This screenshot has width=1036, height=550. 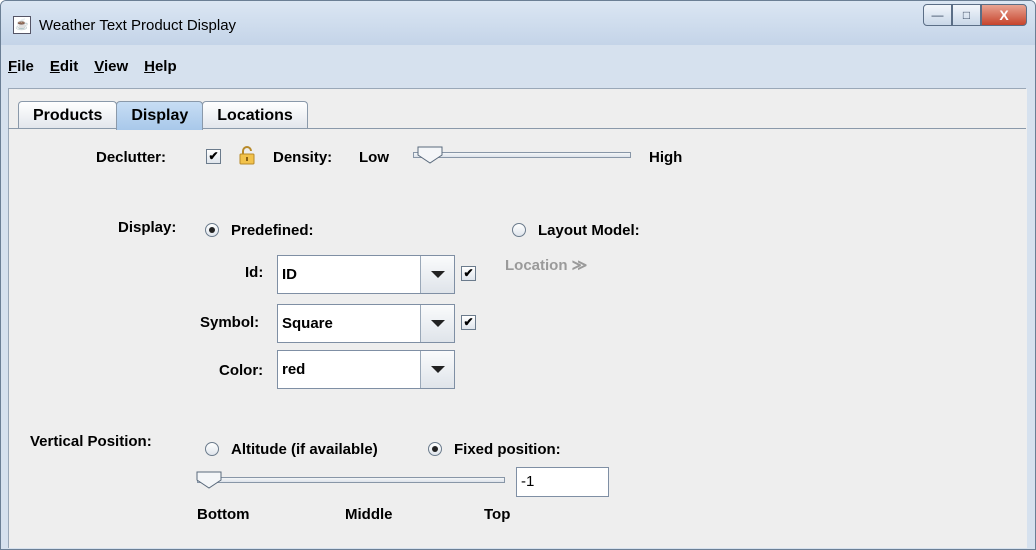 I want to click on menu-view-mnemonic: V, so click(x=99, y=66).